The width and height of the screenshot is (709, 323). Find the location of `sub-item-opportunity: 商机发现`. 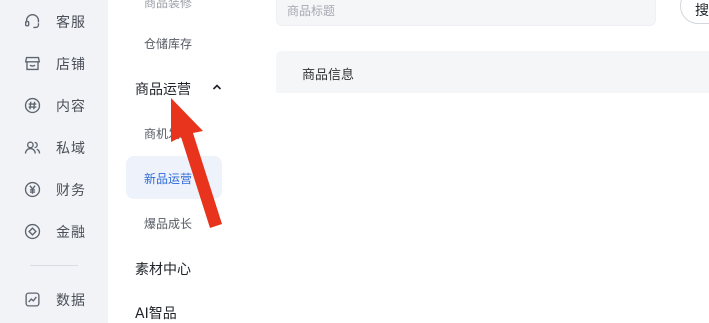

sub-item-opportunity: 商机发现 is located at coordinates (168, 133).